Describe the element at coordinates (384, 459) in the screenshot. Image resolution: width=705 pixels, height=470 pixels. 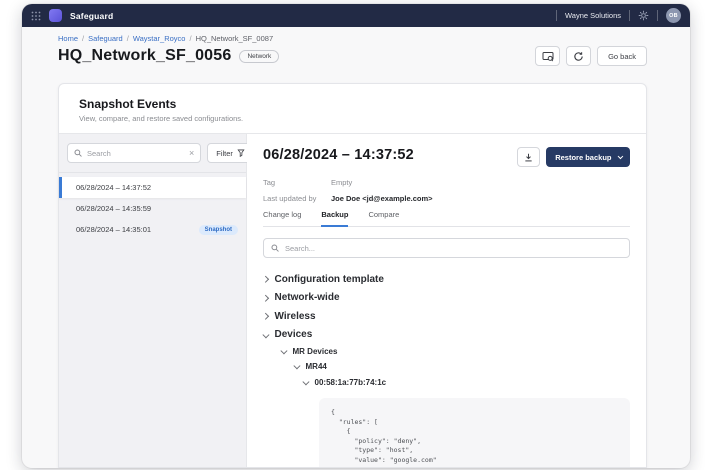
I see `code-line: "value": "google.com"` at that location.